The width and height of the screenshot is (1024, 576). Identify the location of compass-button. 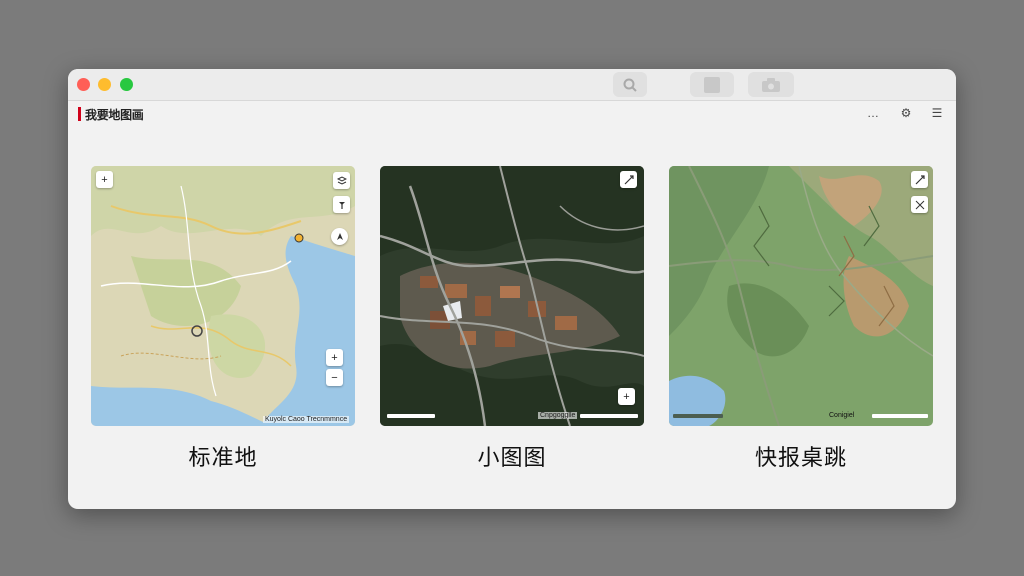
(339, 236).